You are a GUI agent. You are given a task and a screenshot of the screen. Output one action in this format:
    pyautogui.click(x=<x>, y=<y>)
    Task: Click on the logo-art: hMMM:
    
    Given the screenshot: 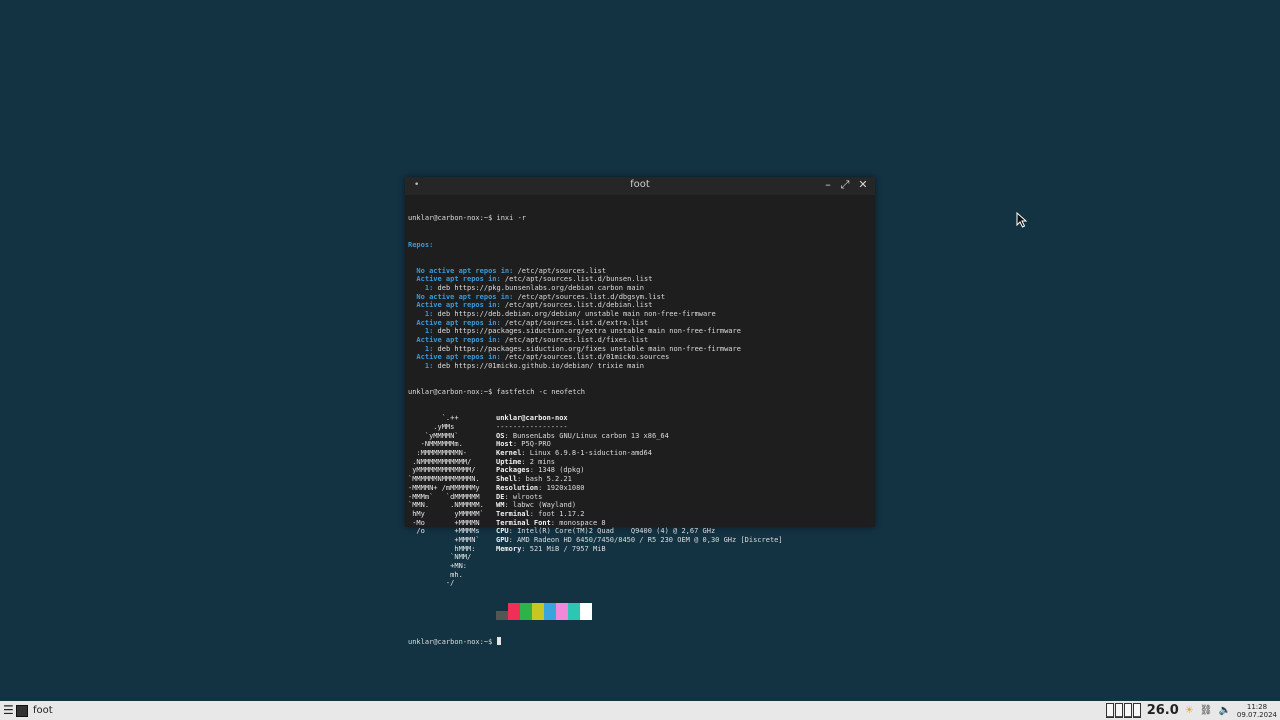 What is the action you would take?
    pyautogui.click(x=442, y=548)
    